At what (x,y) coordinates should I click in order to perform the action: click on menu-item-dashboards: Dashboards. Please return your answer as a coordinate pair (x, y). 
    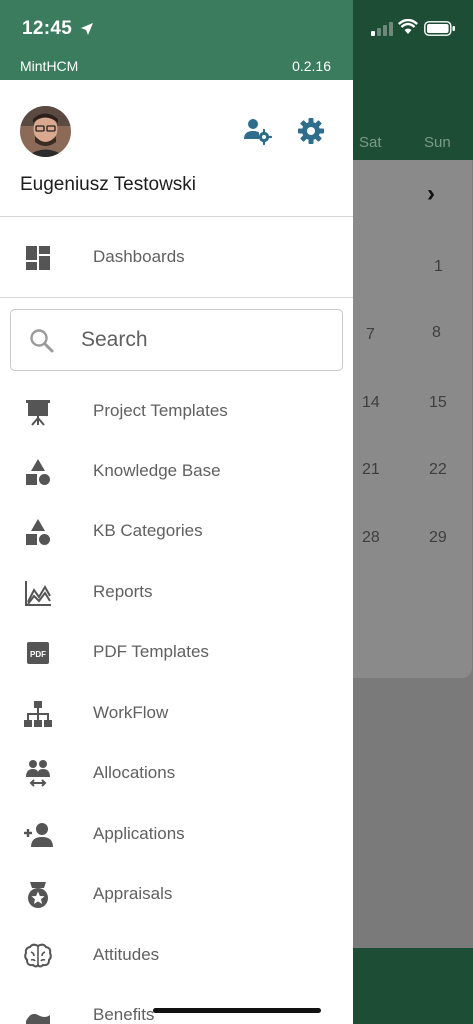
    Looking at the image, I should click on (176, 258).